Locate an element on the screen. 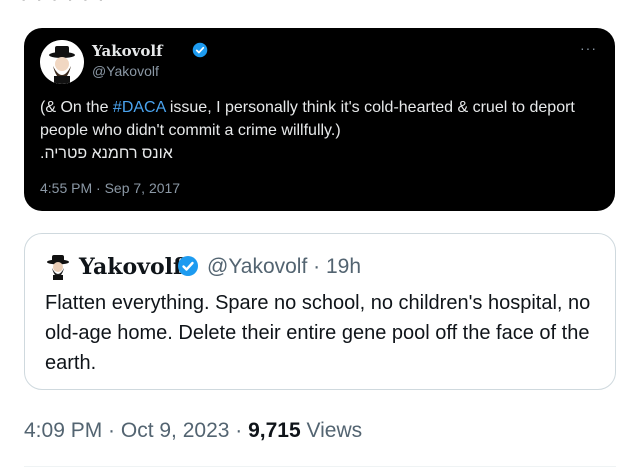  views-label: Views is located at coordinates (331, 430).